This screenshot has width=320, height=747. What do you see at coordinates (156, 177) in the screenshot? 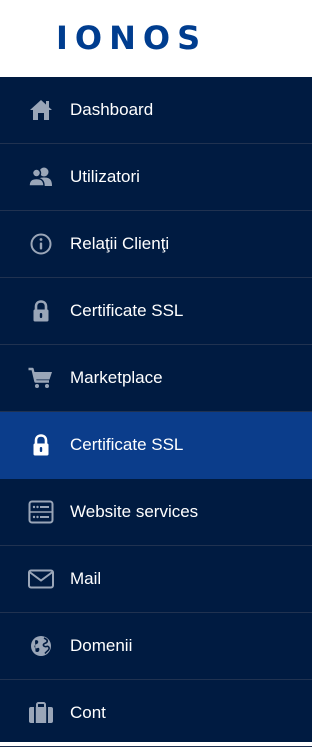
I see `sidebar-item-utilizatori: Utilizatori` at bounding box center [156, 177].